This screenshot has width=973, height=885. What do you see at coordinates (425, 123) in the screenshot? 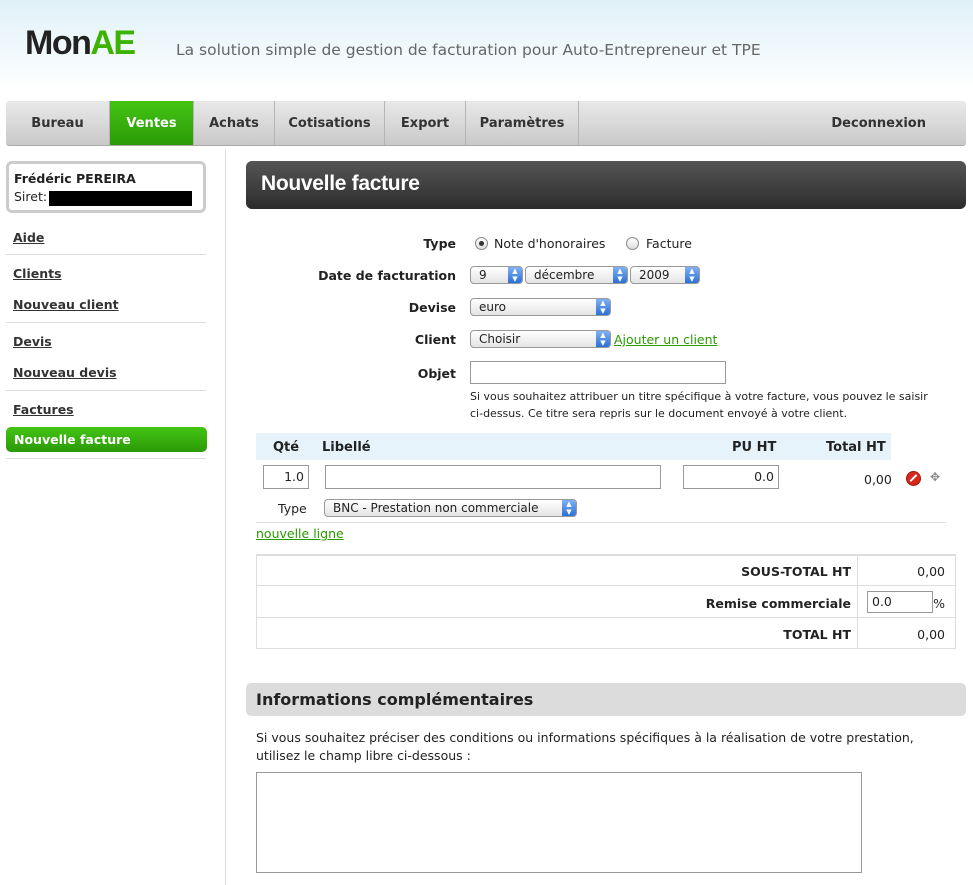
I see `tab-export: Export` at bounding box center [425, 123].